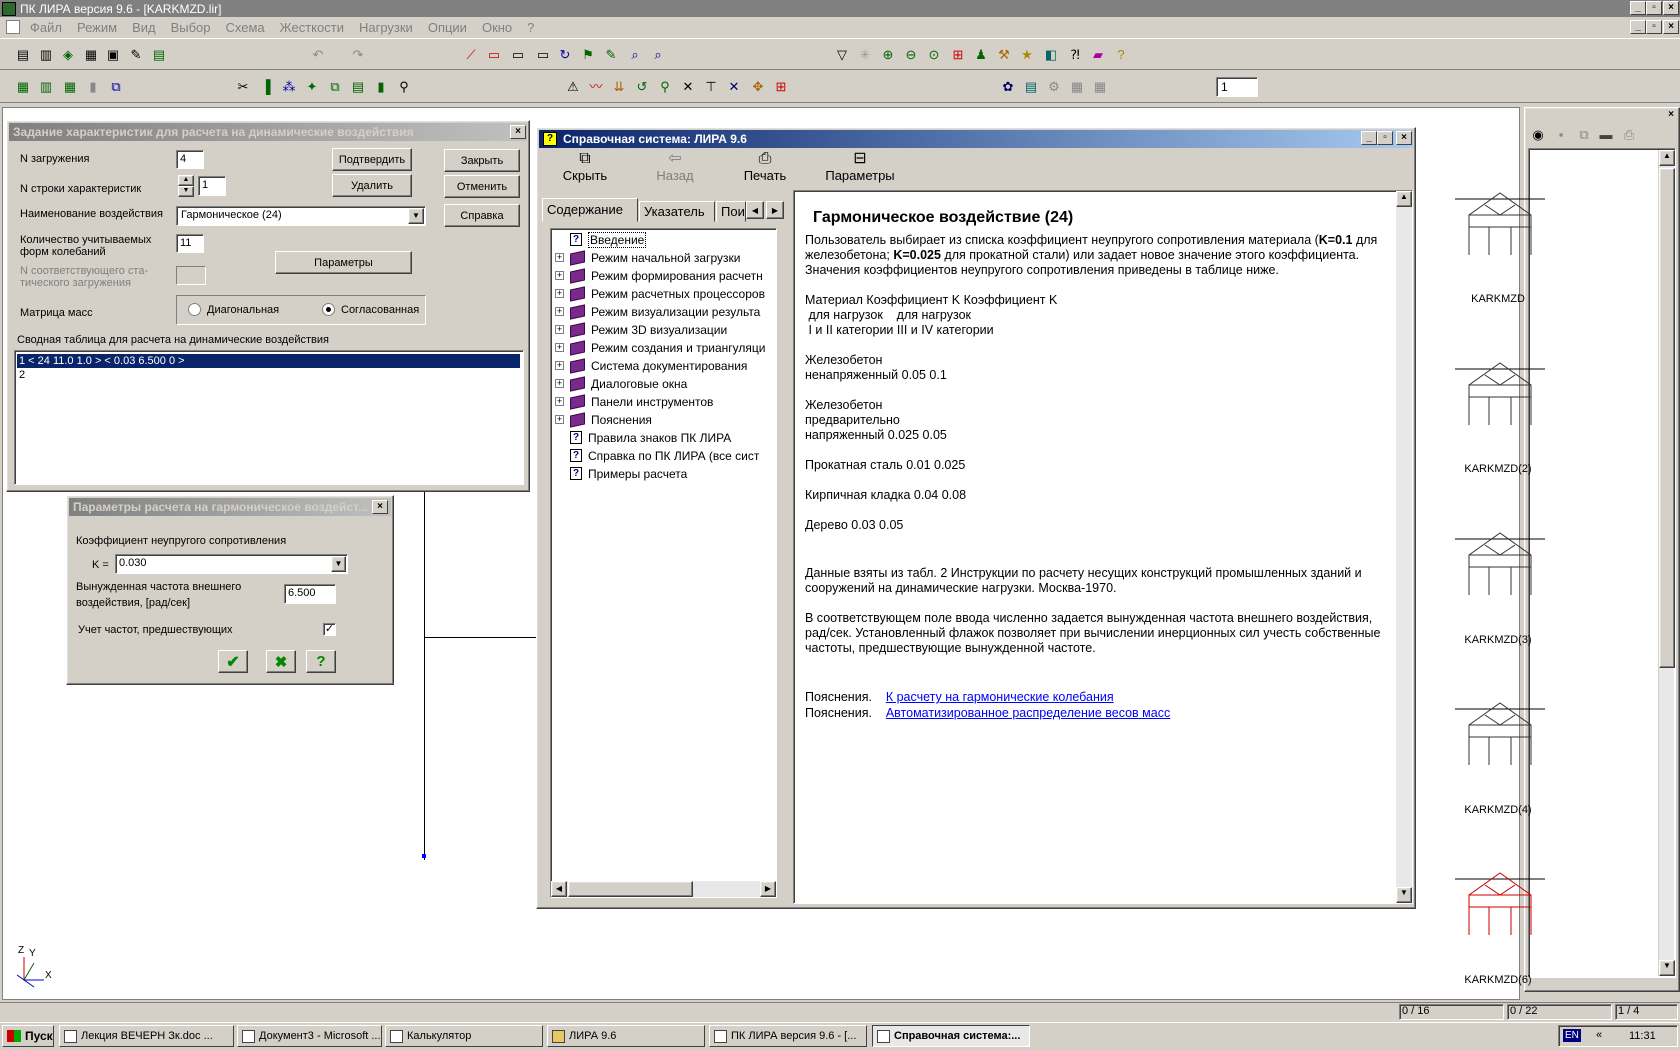 This screenshot has height=1050, width=1680. Describe the element at coordinates (1638, 8) in the screenshot. I see `app-minimize-button: _` at that location.